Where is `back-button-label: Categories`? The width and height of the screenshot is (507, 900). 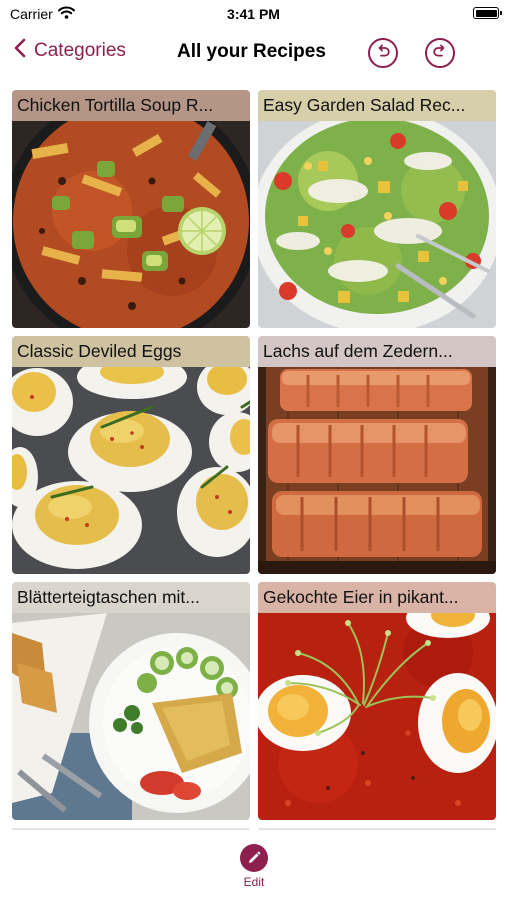 back-button-label: Categories is located at coordinates (80, 50).